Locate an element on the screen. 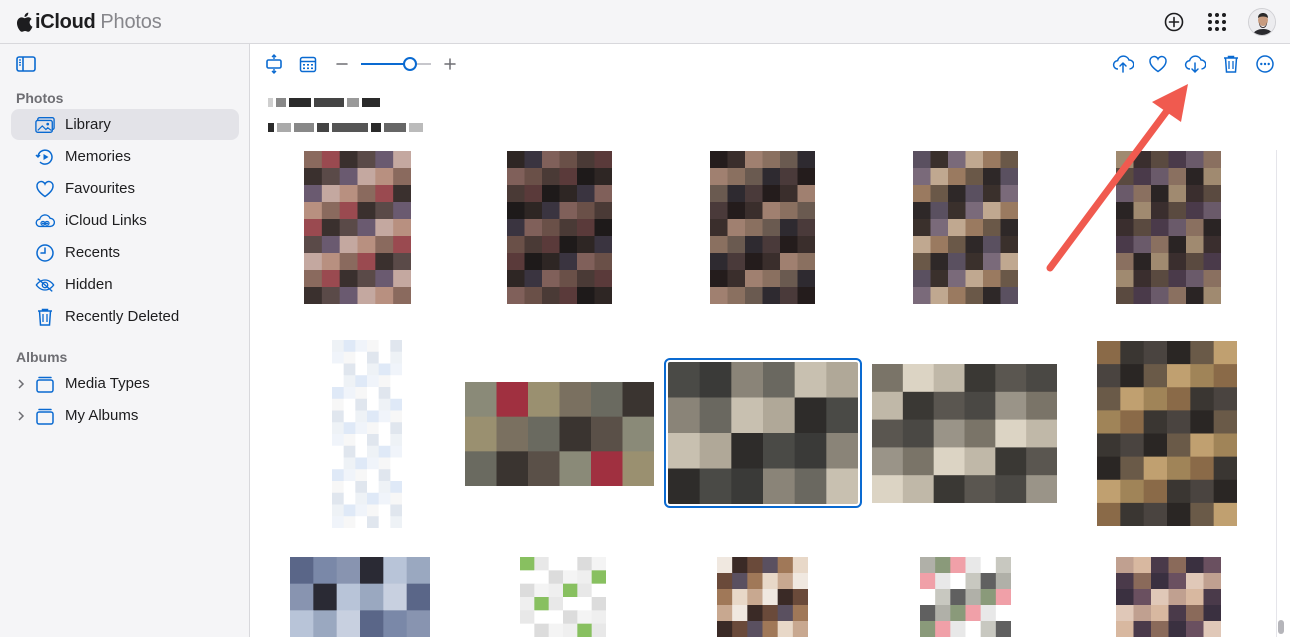  clock-icon is located at coordinates (45, 253).